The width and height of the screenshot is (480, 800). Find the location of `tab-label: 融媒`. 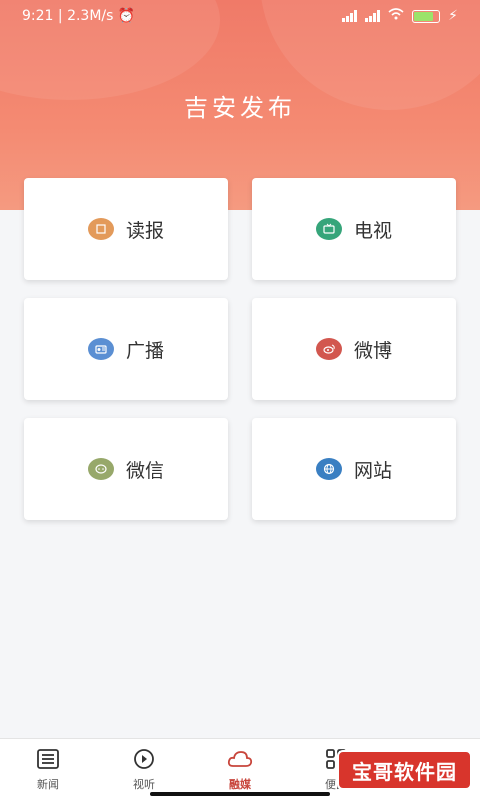

tab-label: 融媒 is located at coordinates (240, 784).